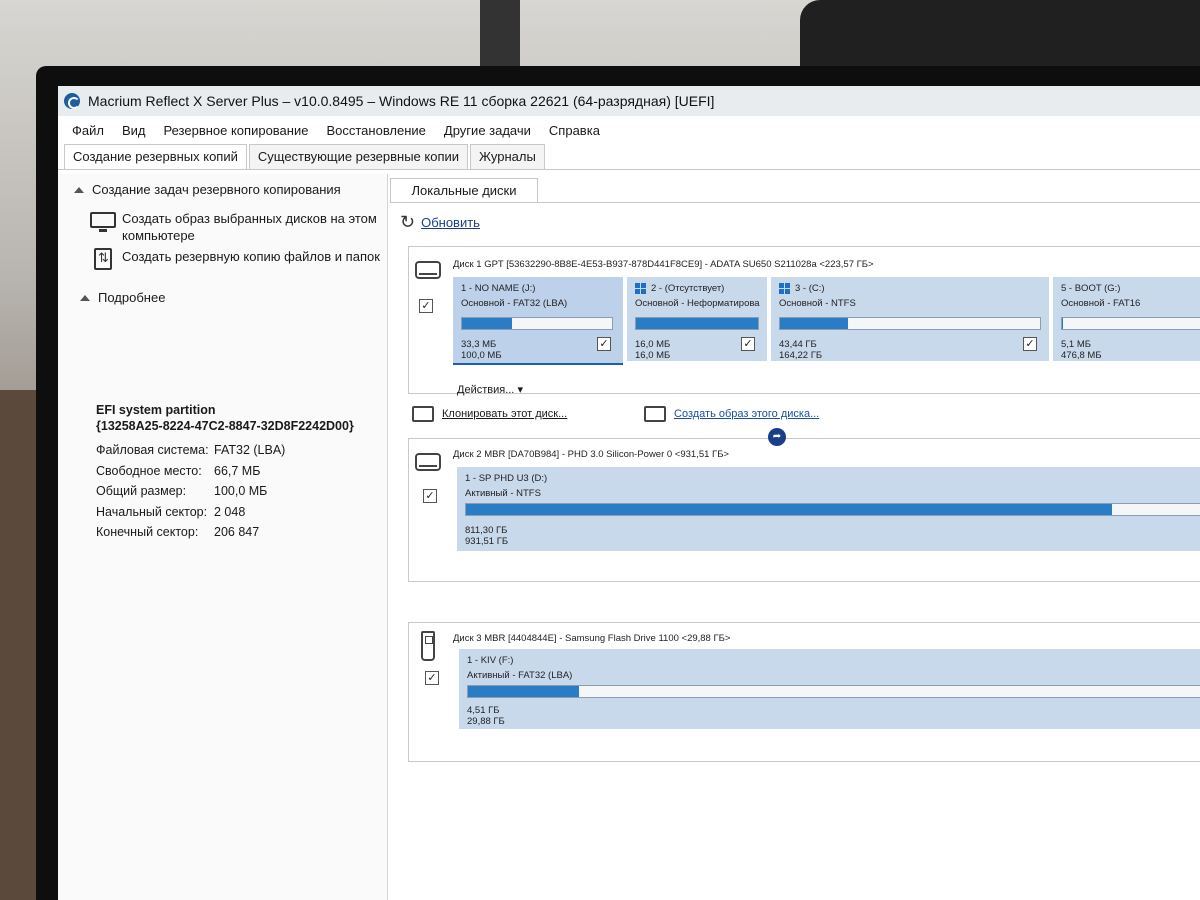 The width and height of the screenshot is (1200, 900). Describe the element at coordinates (653, 355) in the screenshot. I see `partition-total: 16,0 МБ` at that location.